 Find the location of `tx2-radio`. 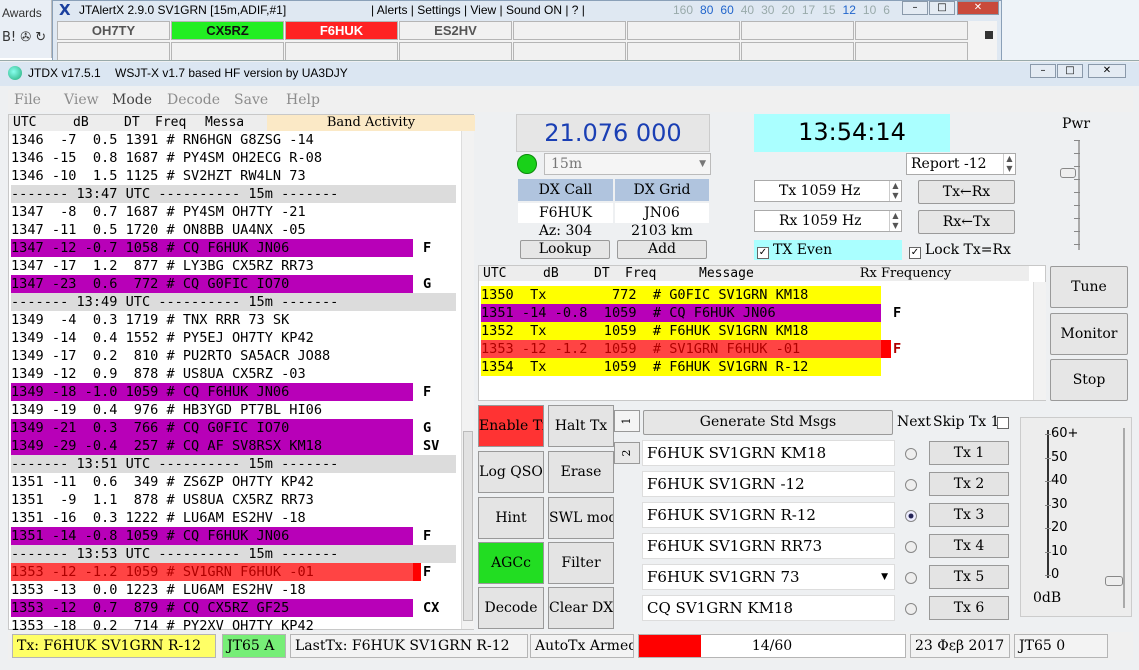

tx2-radio is located at coordinates (911, 485).